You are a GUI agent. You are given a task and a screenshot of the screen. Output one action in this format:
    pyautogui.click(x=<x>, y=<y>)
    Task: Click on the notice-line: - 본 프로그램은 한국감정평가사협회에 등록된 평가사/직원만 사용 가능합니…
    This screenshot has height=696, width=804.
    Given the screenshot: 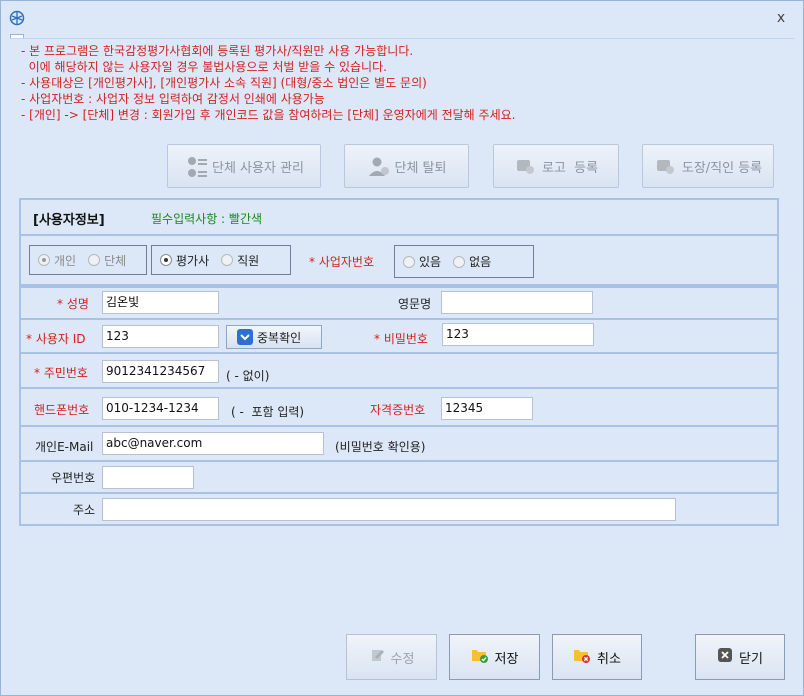 What is the action you would take?
    pyautogui.click(x=217, y=51)
    